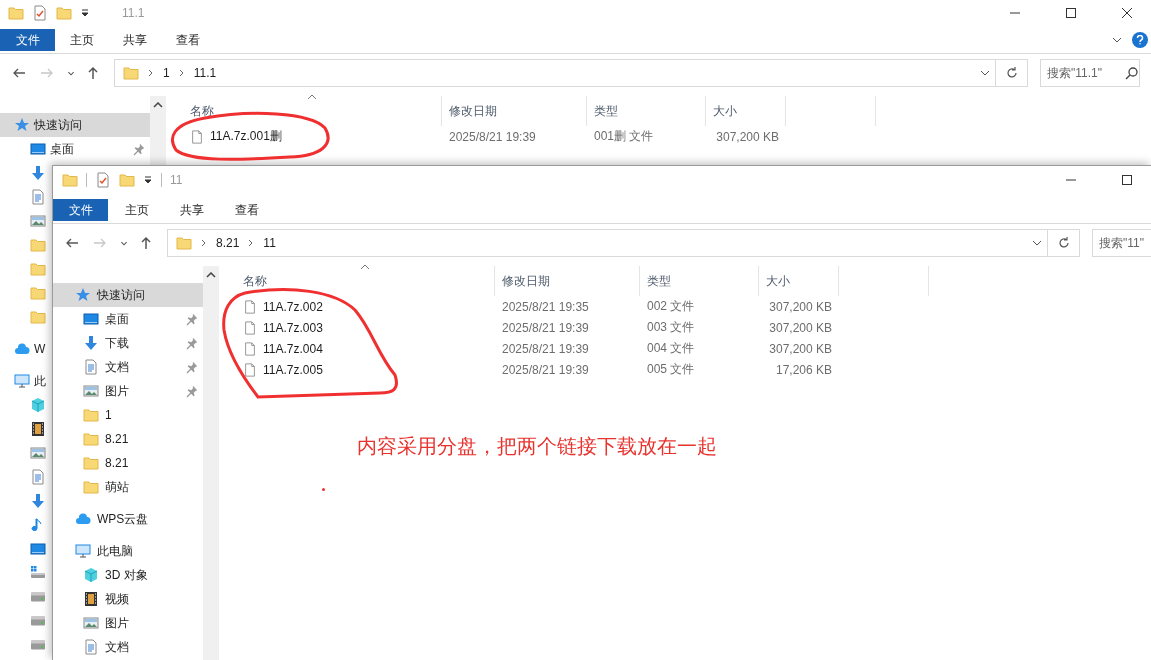 The height and width of the screenshot is (660, 1151). I want to click on nav-item: 萌站, so click(95, 487).